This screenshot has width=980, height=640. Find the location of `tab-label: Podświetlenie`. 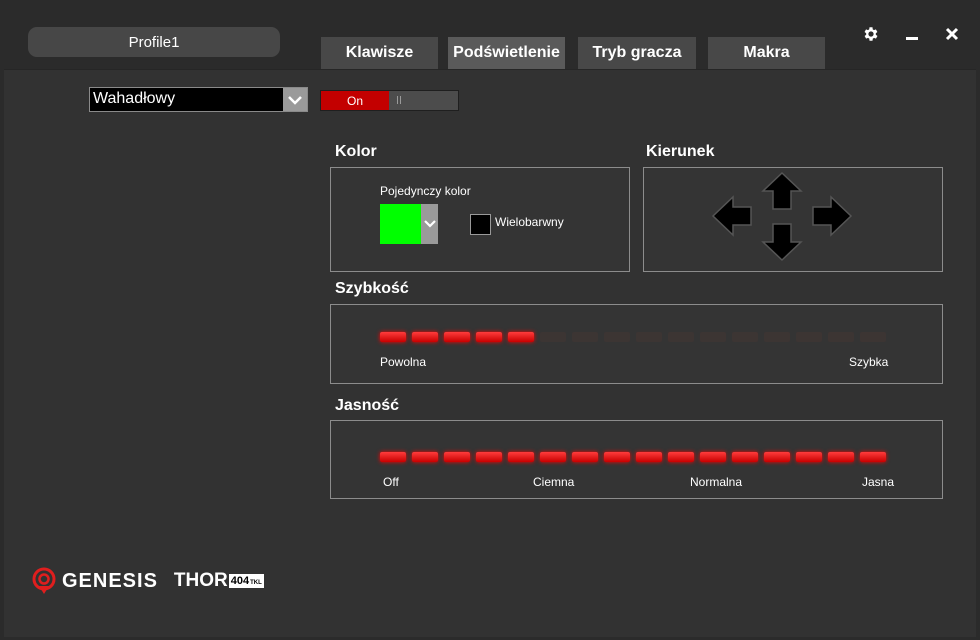

tab-label: Podświetlenie is located at coordinates (506, 52).